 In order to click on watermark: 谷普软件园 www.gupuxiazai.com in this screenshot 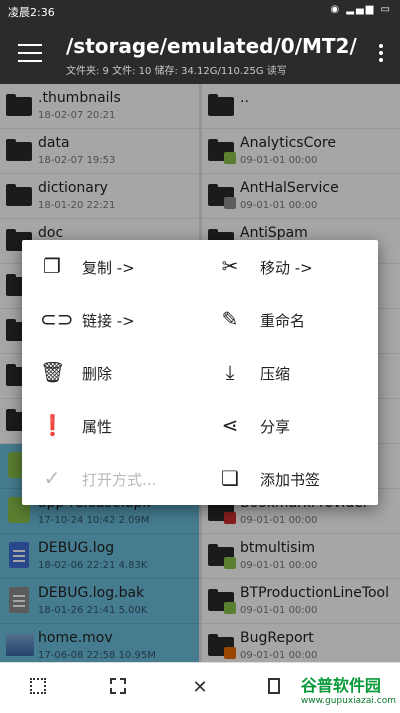, I will do `click(348, 689)`.